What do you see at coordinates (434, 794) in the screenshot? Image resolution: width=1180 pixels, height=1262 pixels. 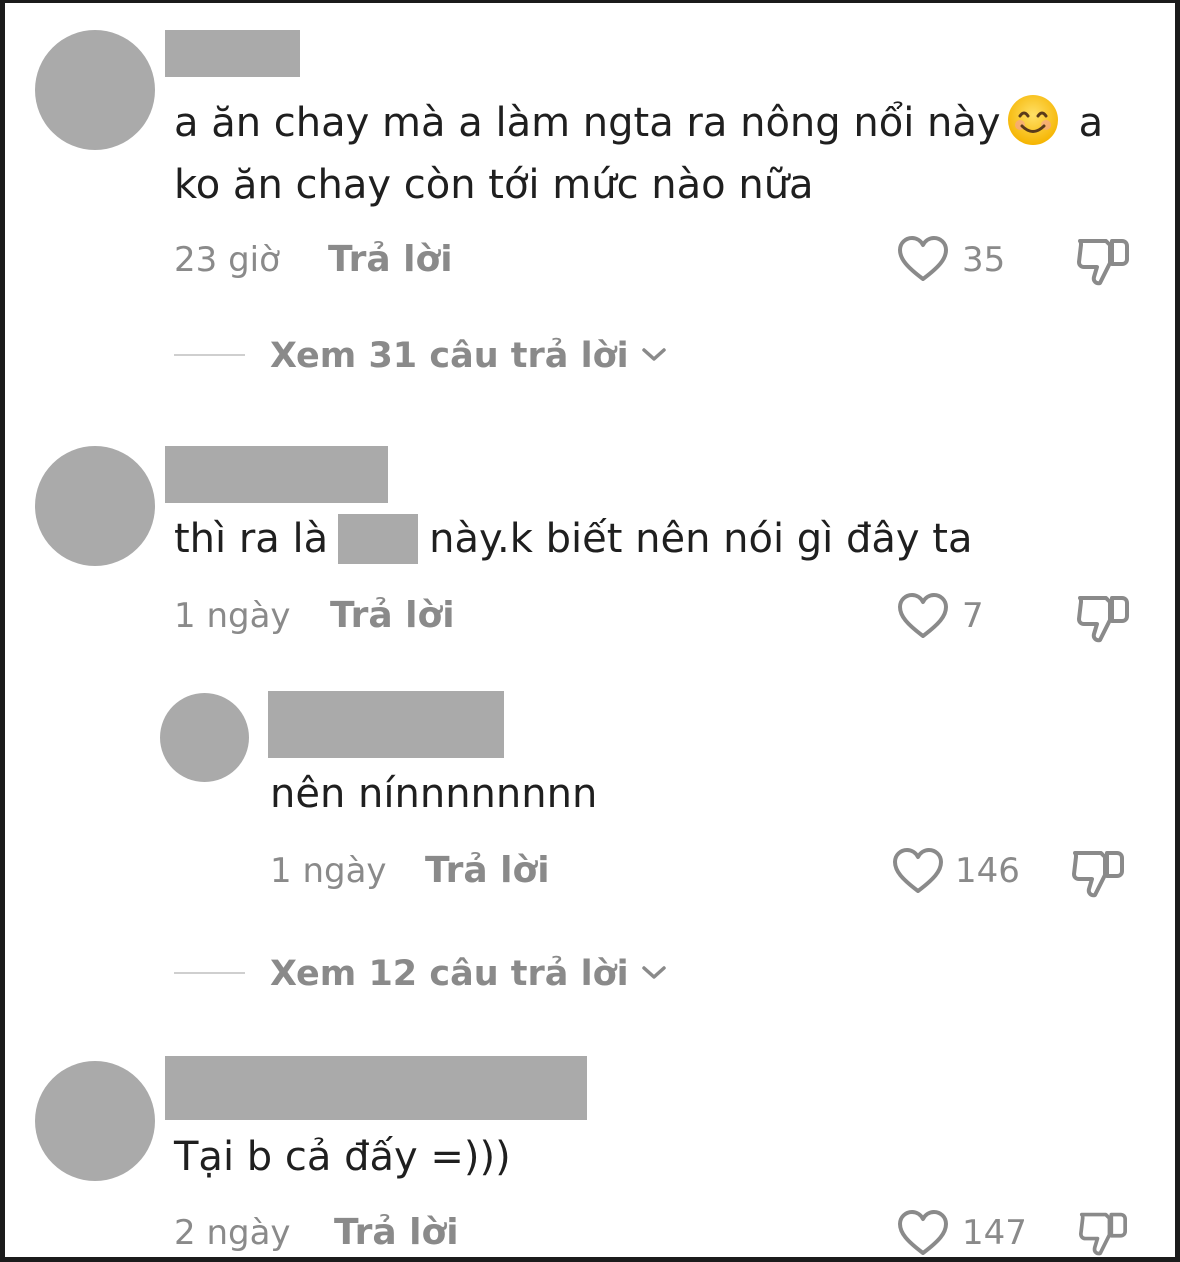 I see `reply-text: nên nínnnnnnnn` at bounding box center [434, 794].